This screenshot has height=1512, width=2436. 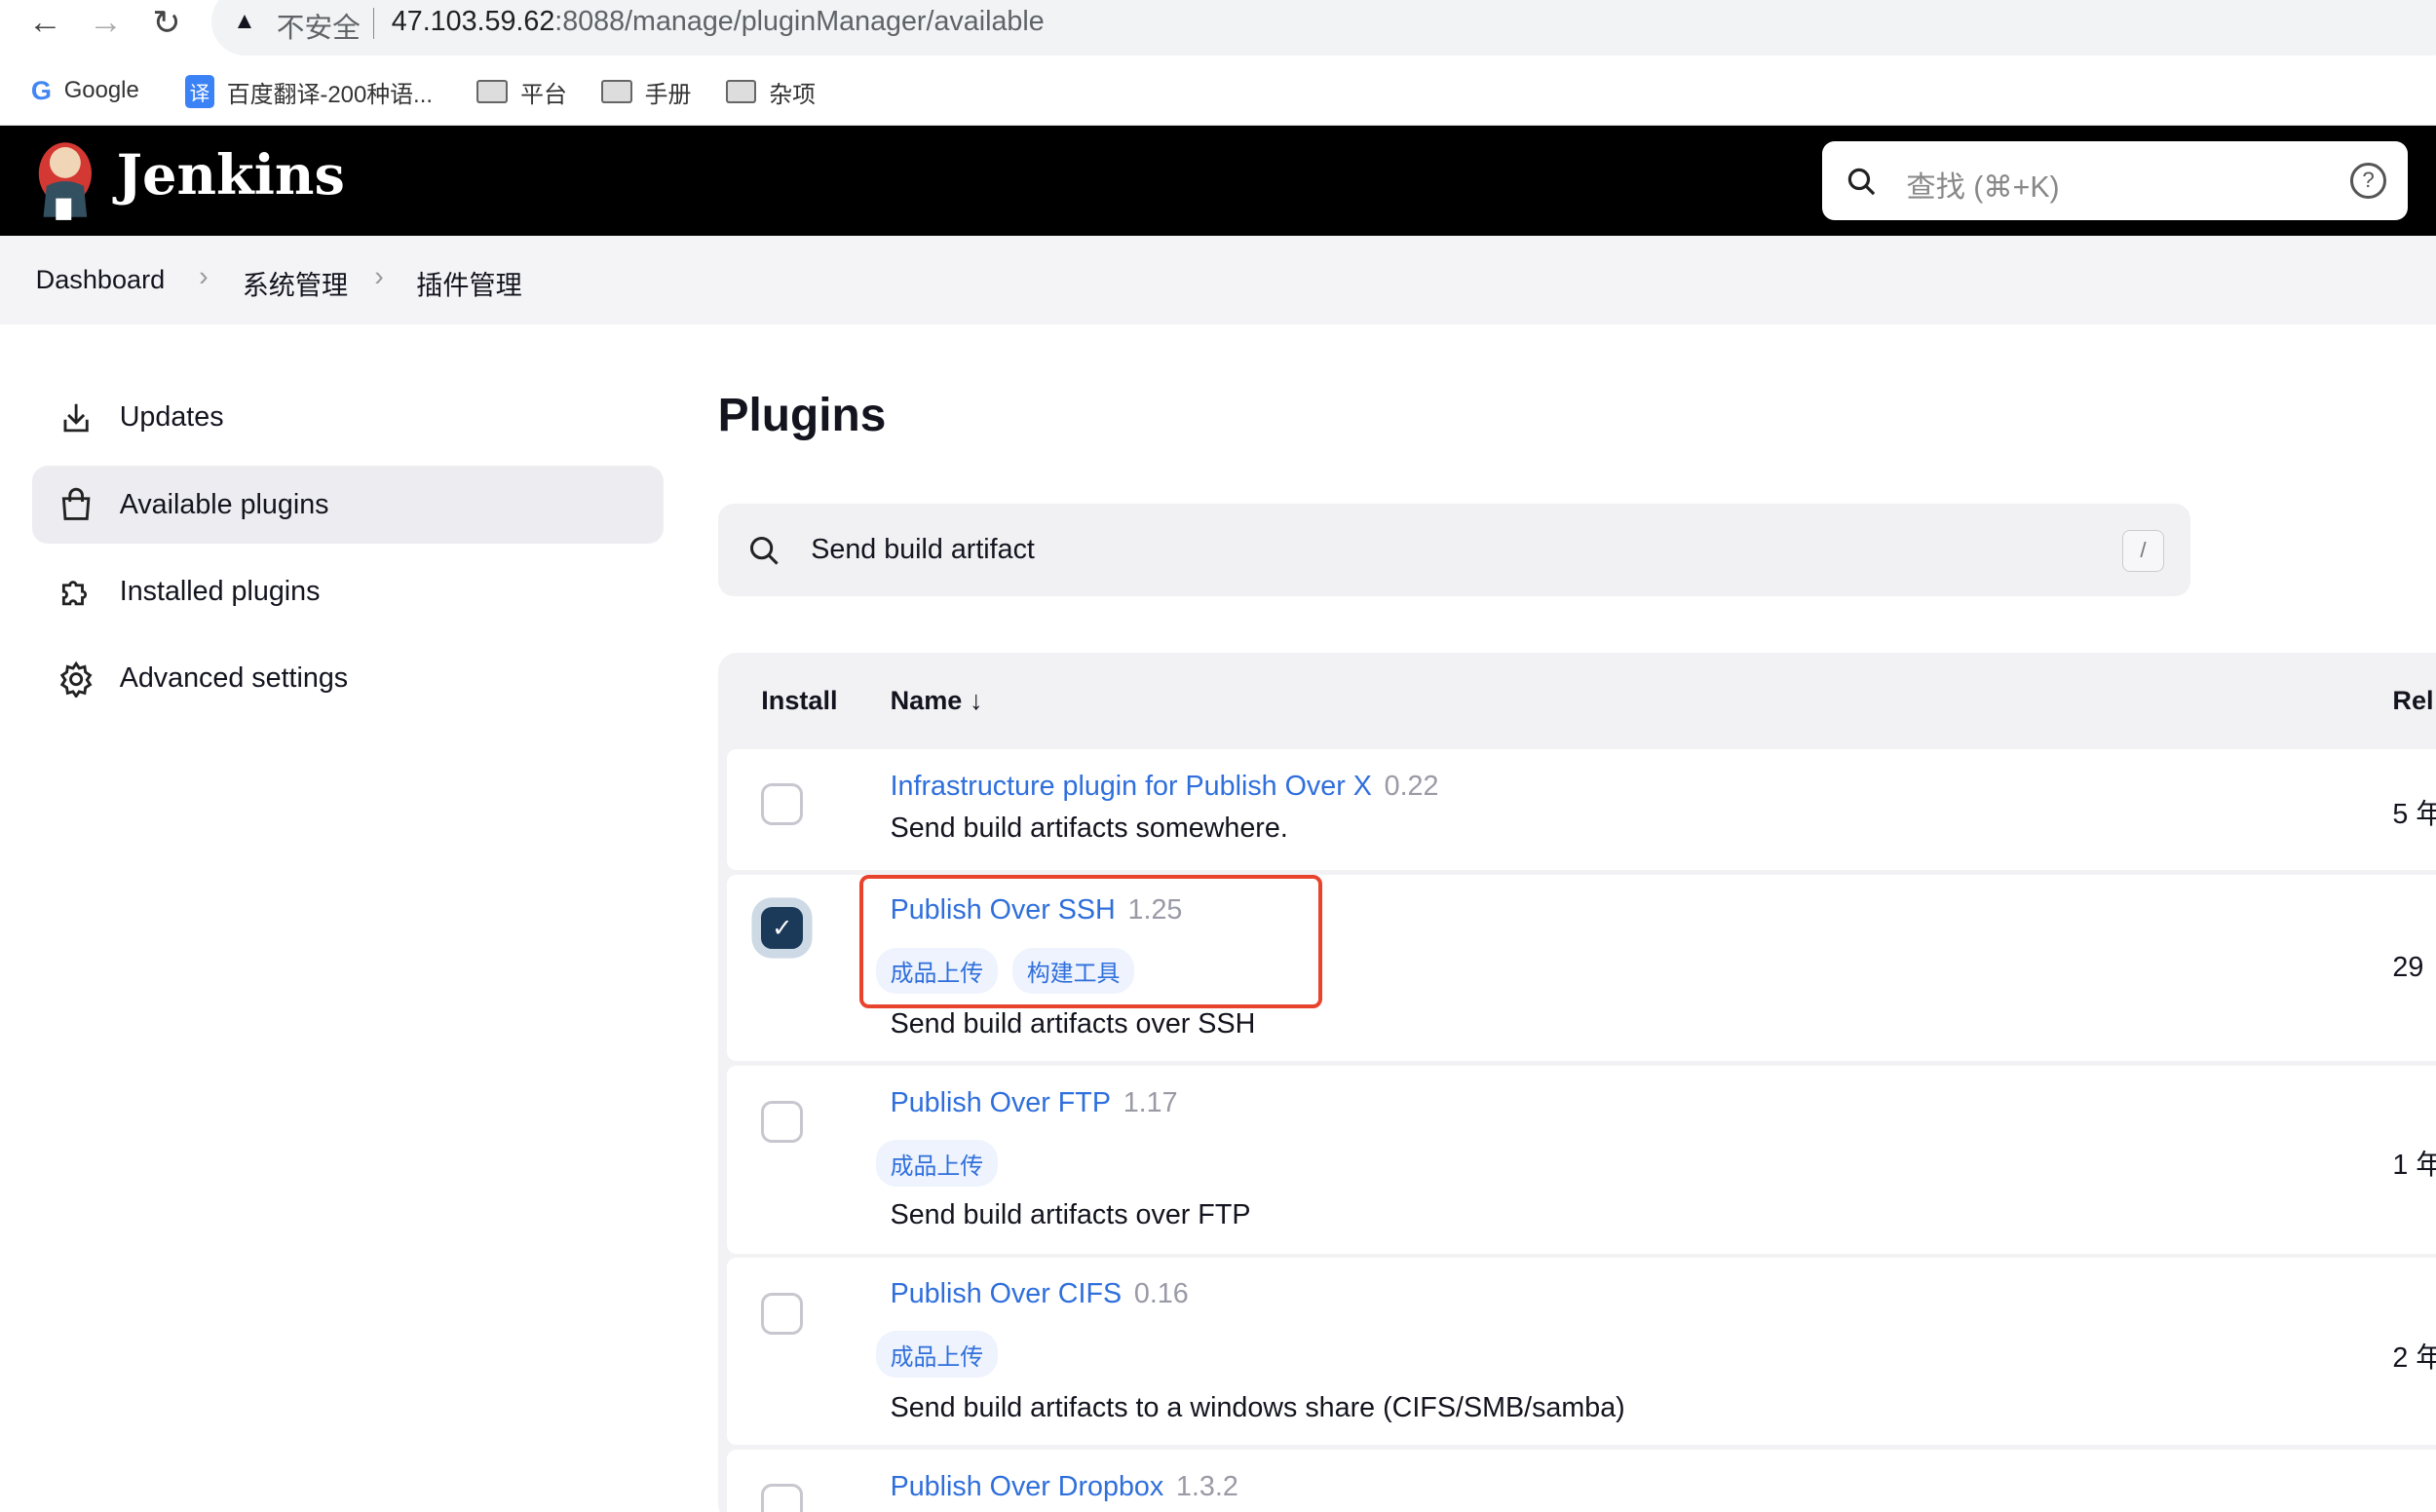 What do you see at coordinates (543, 94) in the screenshot?
I see `bookmark-label: 平台` at bounding box center [543, 94].